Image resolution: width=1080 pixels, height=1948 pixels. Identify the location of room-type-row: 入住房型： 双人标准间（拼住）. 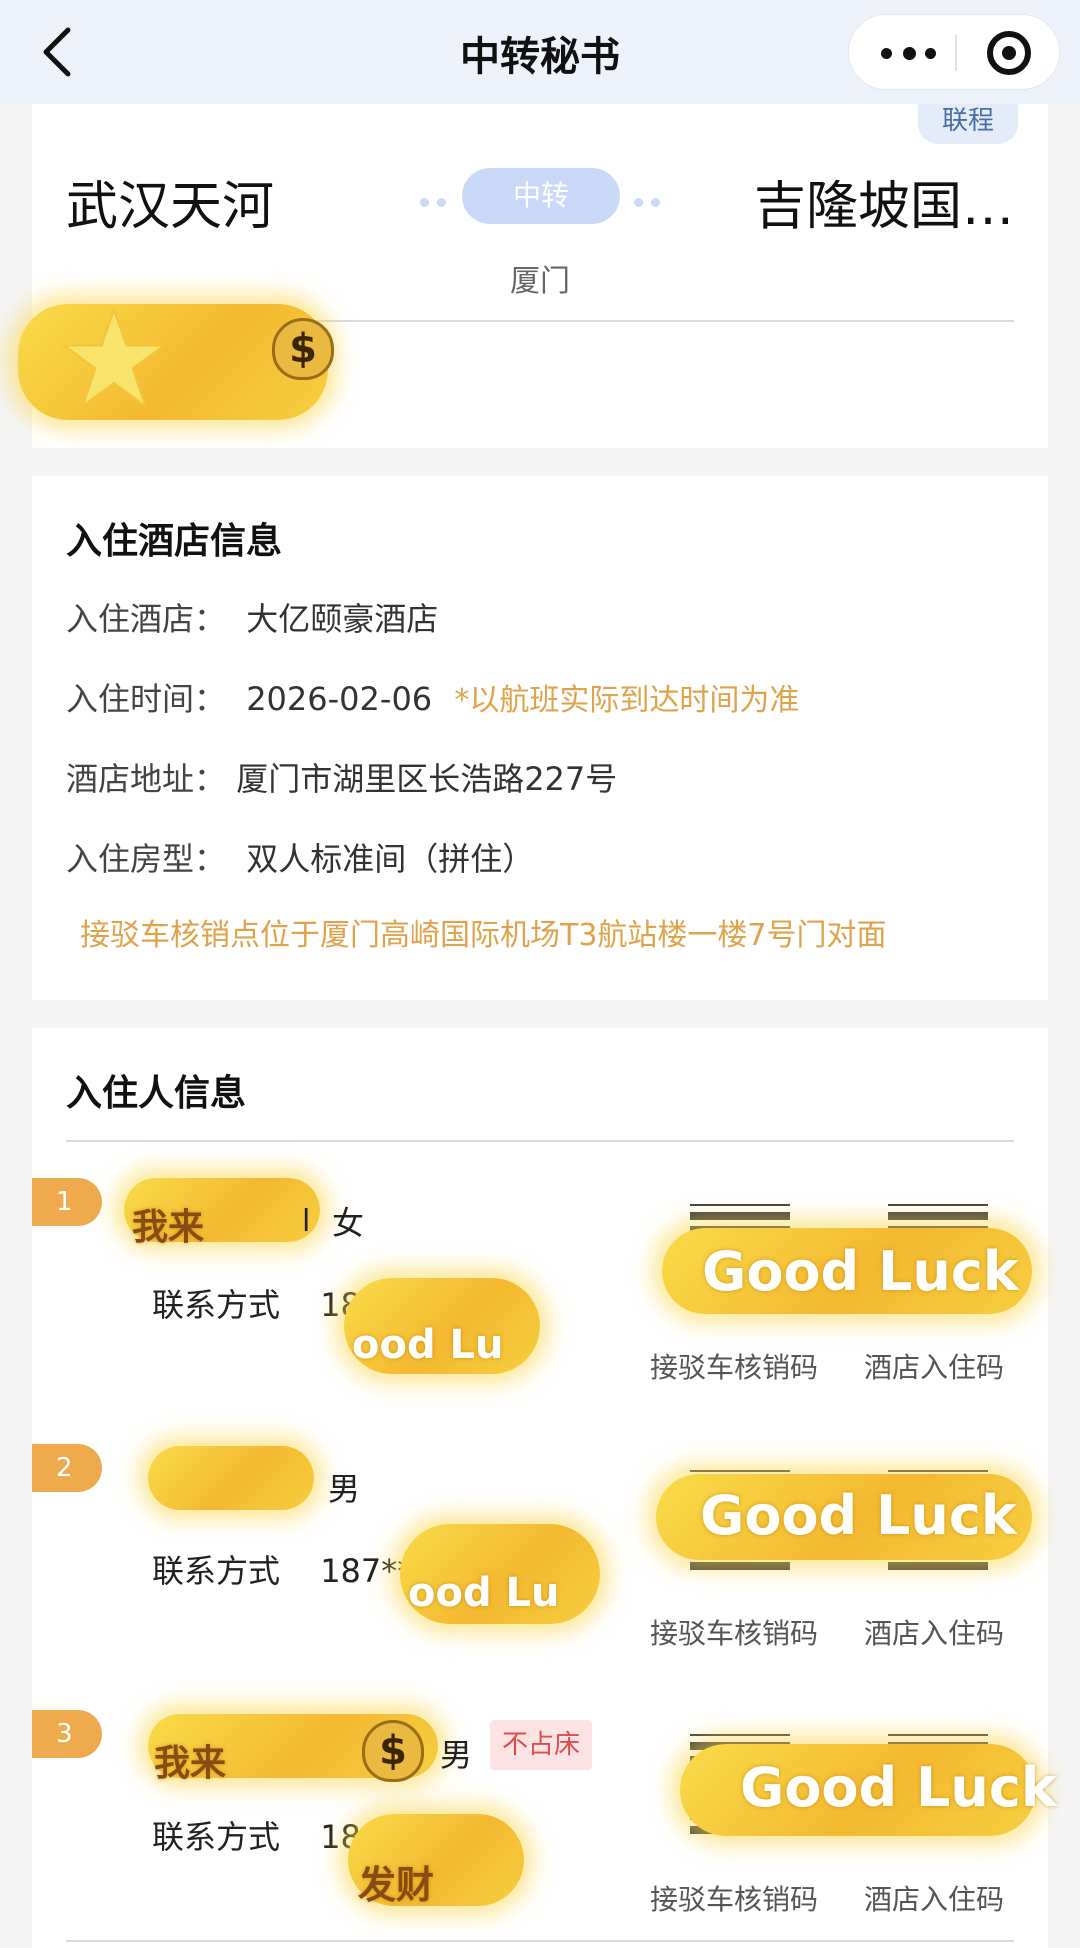
(300, 857).